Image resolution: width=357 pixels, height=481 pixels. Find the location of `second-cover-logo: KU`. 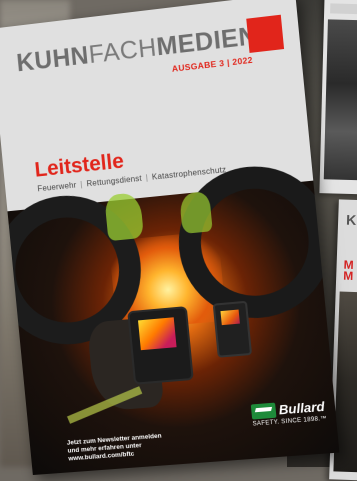

second-cover-logo: KU is located at coordinates (351, 220).